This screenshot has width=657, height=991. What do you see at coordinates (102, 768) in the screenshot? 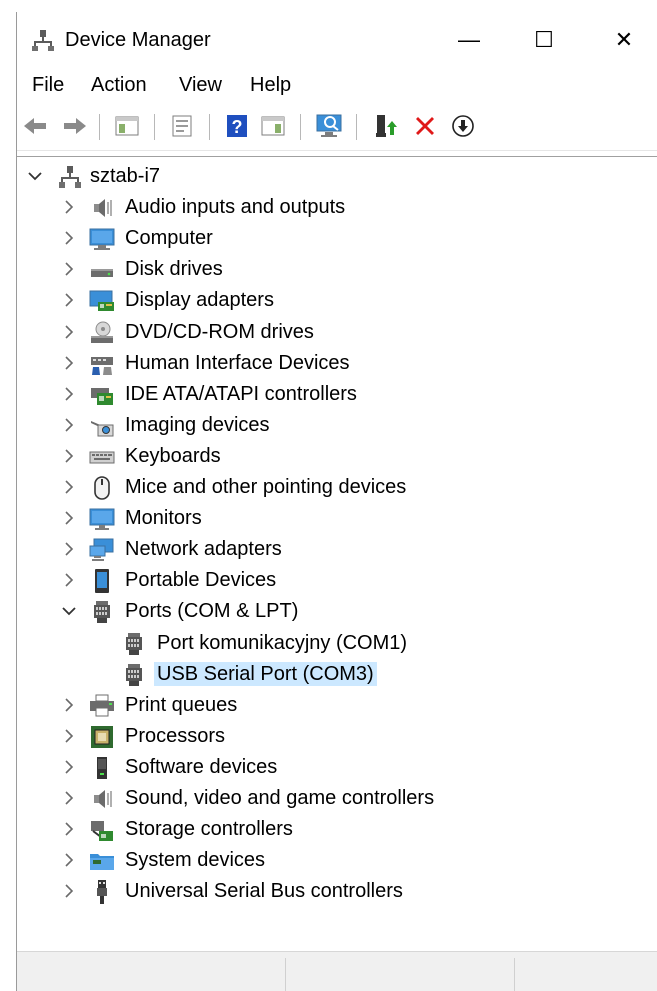
I see `software-device-icon` at bounding box center [102, 768].